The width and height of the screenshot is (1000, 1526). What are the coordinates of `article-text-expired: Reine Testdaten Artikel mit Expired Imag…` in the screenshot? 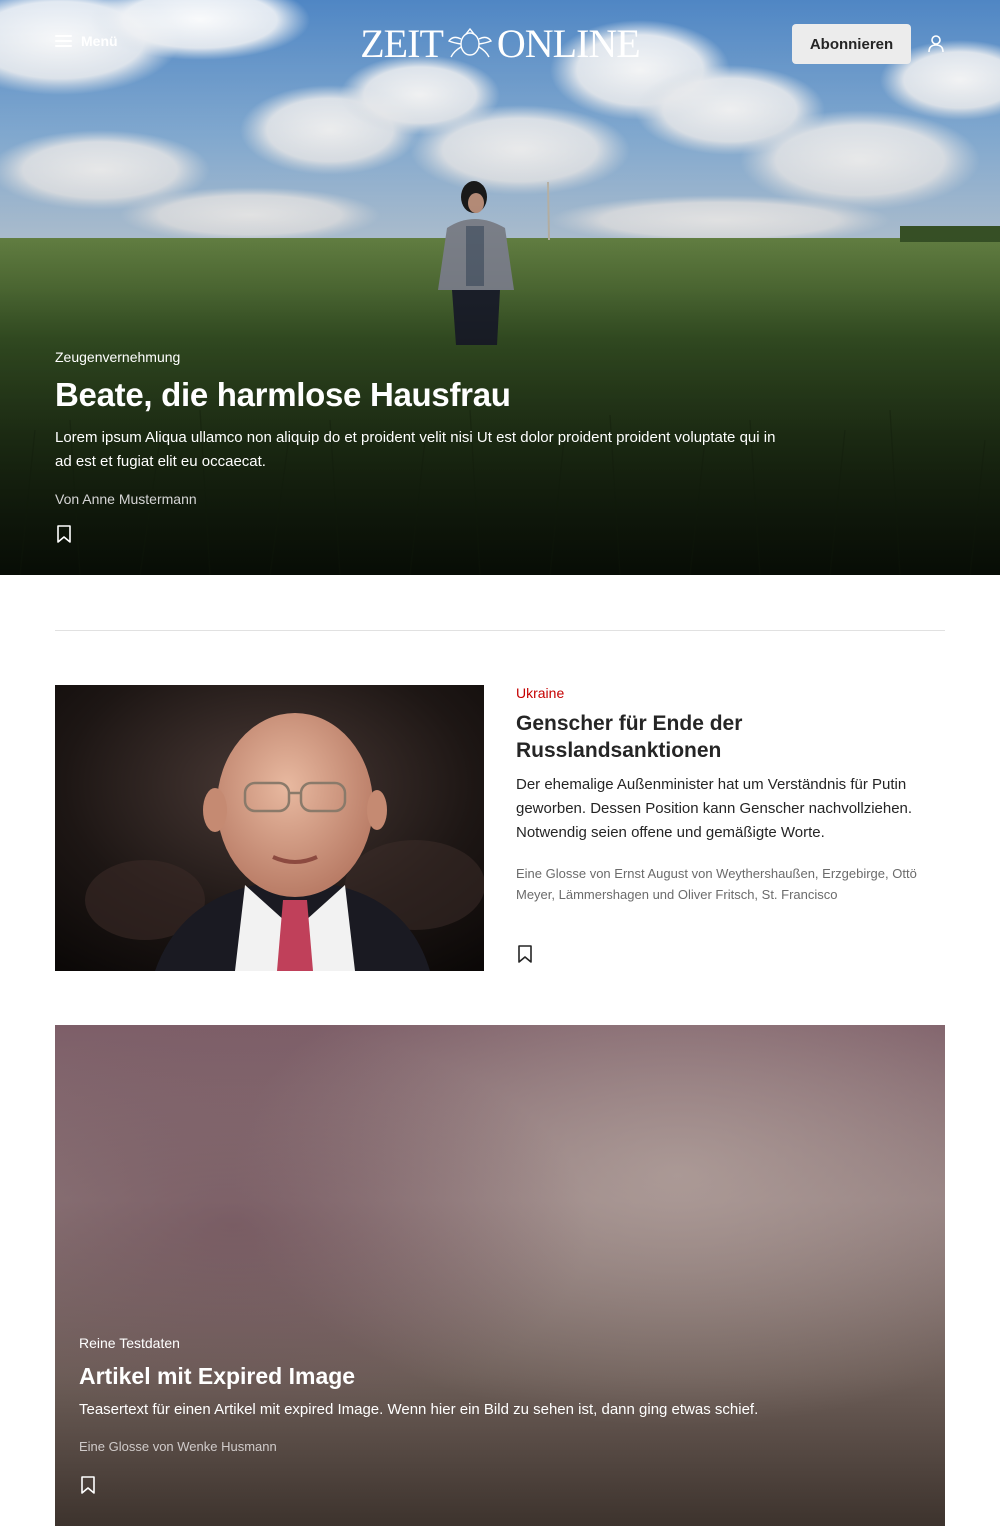 It's located at (499, 1394).